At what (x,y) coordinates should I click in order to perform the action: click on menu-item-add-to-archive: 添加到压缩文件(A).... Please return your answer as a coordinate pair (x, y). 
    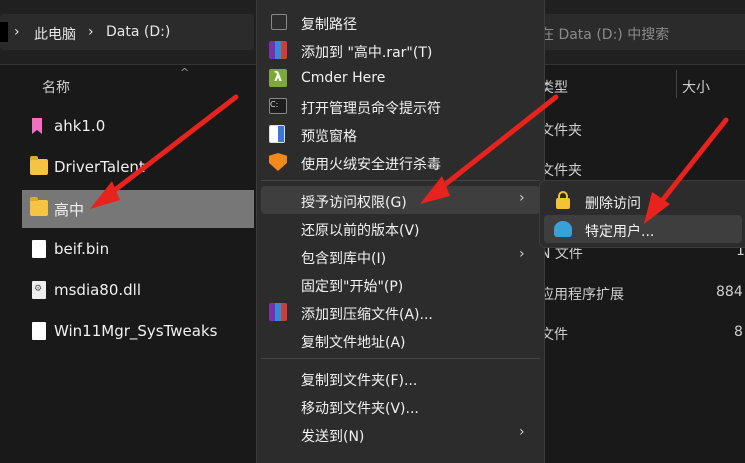
    Looking at the image, I should click on (400, 312).